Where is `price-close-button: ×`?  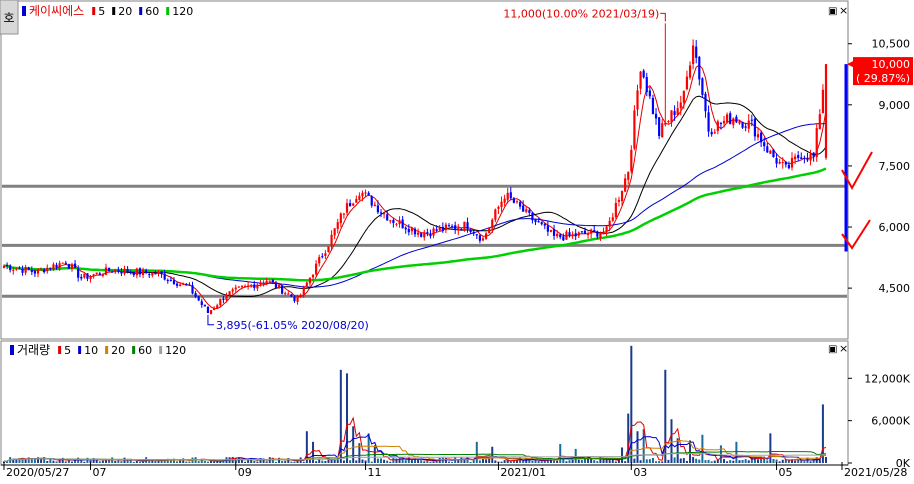 price-close-button: × is located at coordinates (843, 10).